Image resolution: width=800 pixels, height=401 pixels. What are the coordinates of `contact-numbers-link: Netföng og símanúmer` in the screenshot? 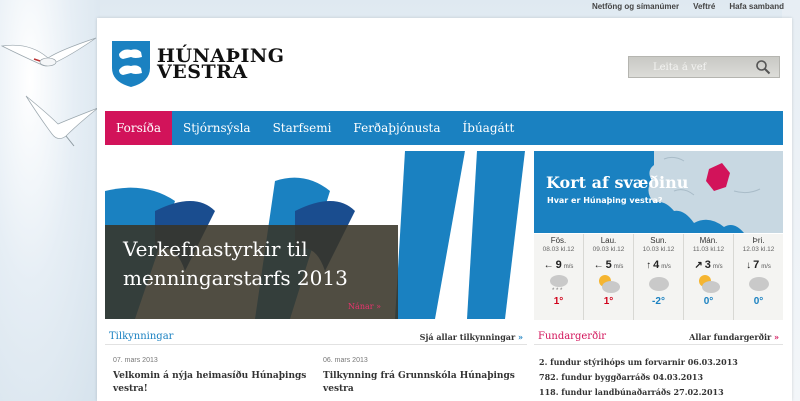 It's located at (635, 6).